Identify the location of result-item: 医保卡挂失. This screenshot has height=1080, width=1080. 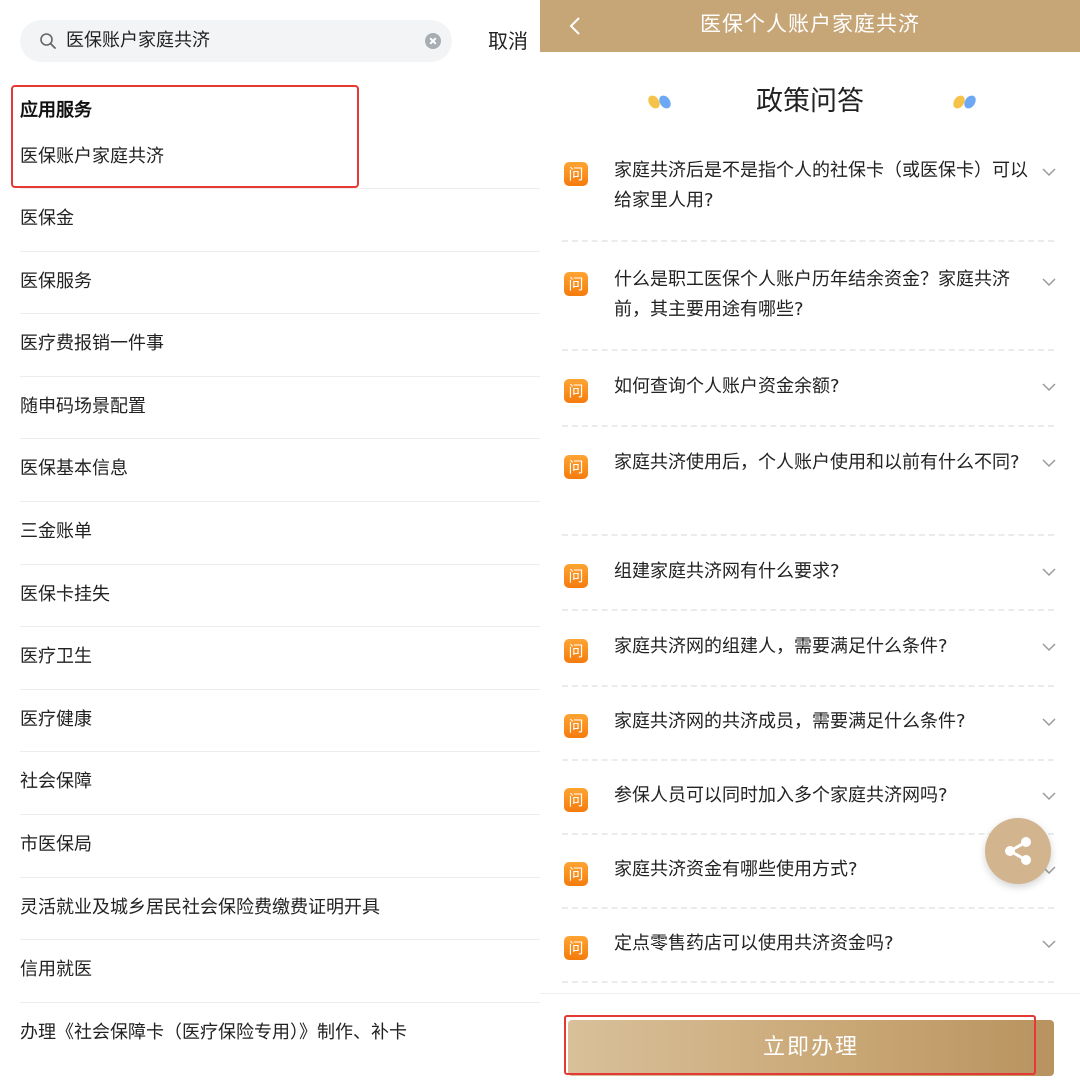
(280, 595).